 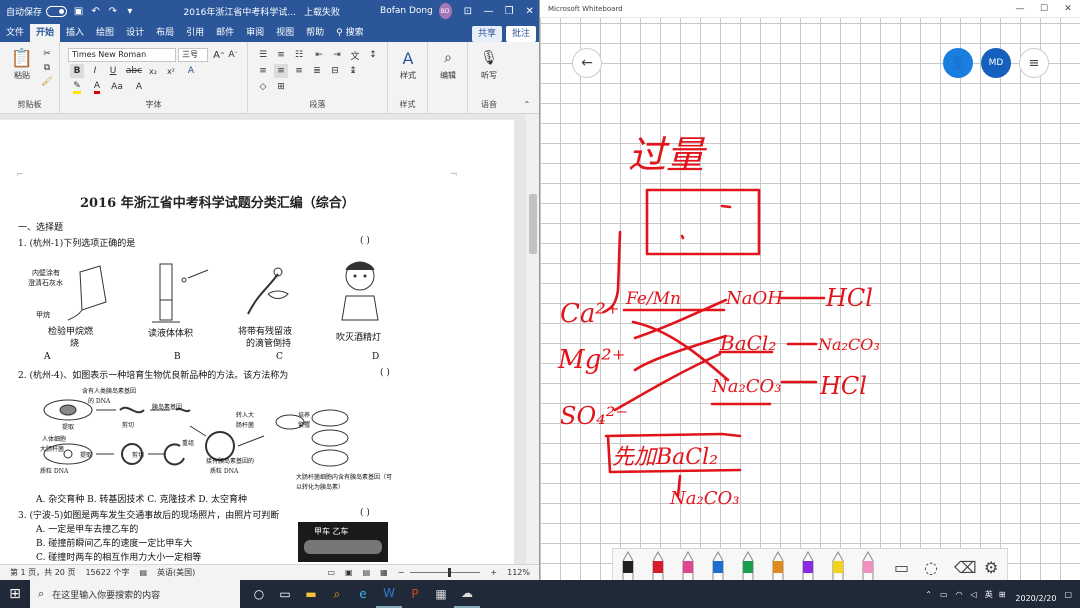 I want to click on shading-icon: A, so click(x=139, y=87).